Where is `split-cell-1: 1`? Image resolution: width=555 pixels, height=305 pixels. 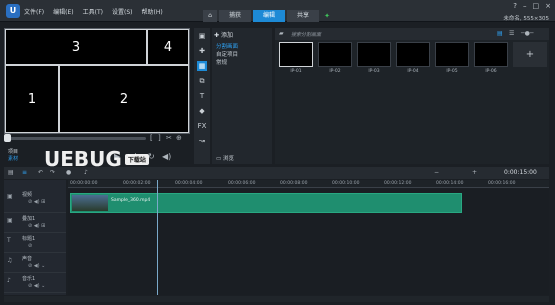
split-cell-1: 1 is located at coordinates (32, 99).